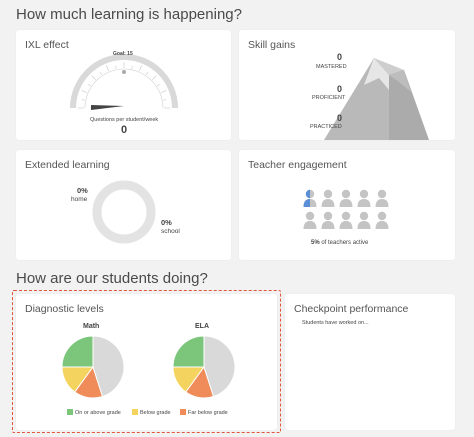 The image size is (474, 437). What do you see at coordinates (351, 309) in the screenshot?
I see `card-title: Checkpoint performance` at bounding box center [351, 309].